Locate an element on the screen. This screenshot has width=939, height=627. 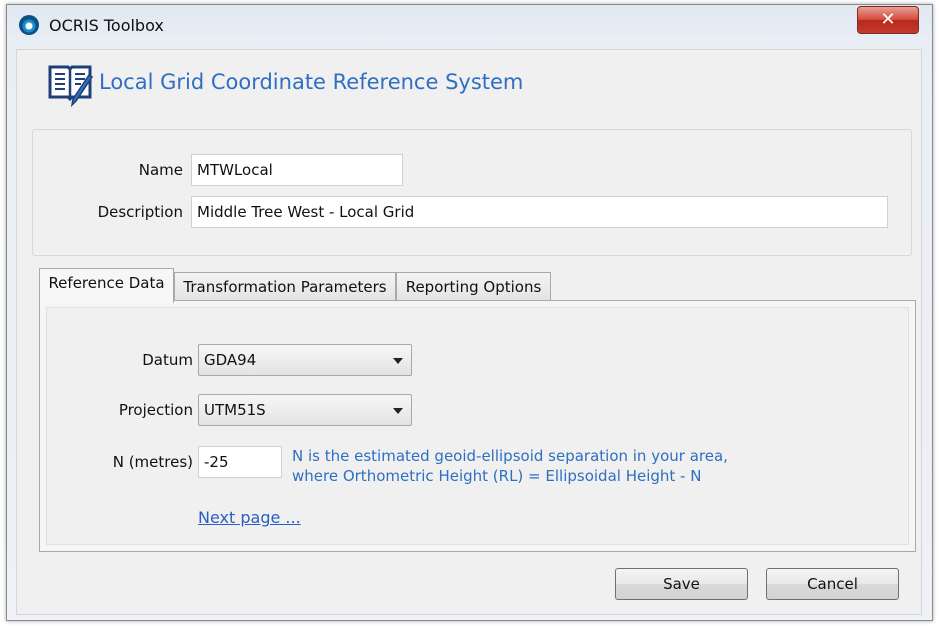
datum-label: Datum is located at coordinates (167, 360).